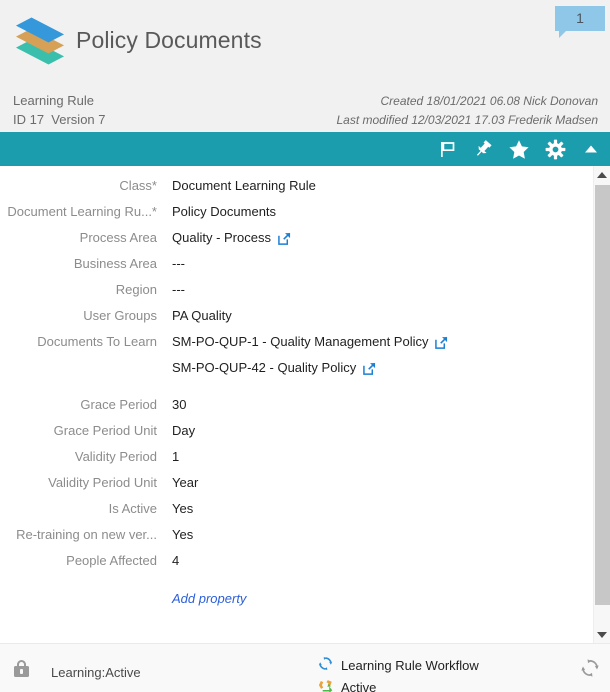 The height and width of the screenshot is (692, 610). Describe the element at coordinates (292, 540) in the screenshot. I see `property-row: Re-training on new ver... Yes` at that location.